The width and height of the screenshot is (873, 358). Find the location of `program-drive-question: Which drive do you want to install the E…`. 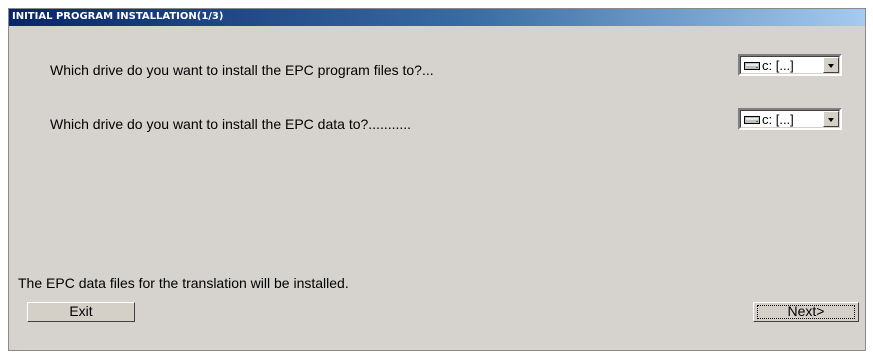

program-drive-question: Which drive do you want to install the E… is located at coordinates (242, 70).